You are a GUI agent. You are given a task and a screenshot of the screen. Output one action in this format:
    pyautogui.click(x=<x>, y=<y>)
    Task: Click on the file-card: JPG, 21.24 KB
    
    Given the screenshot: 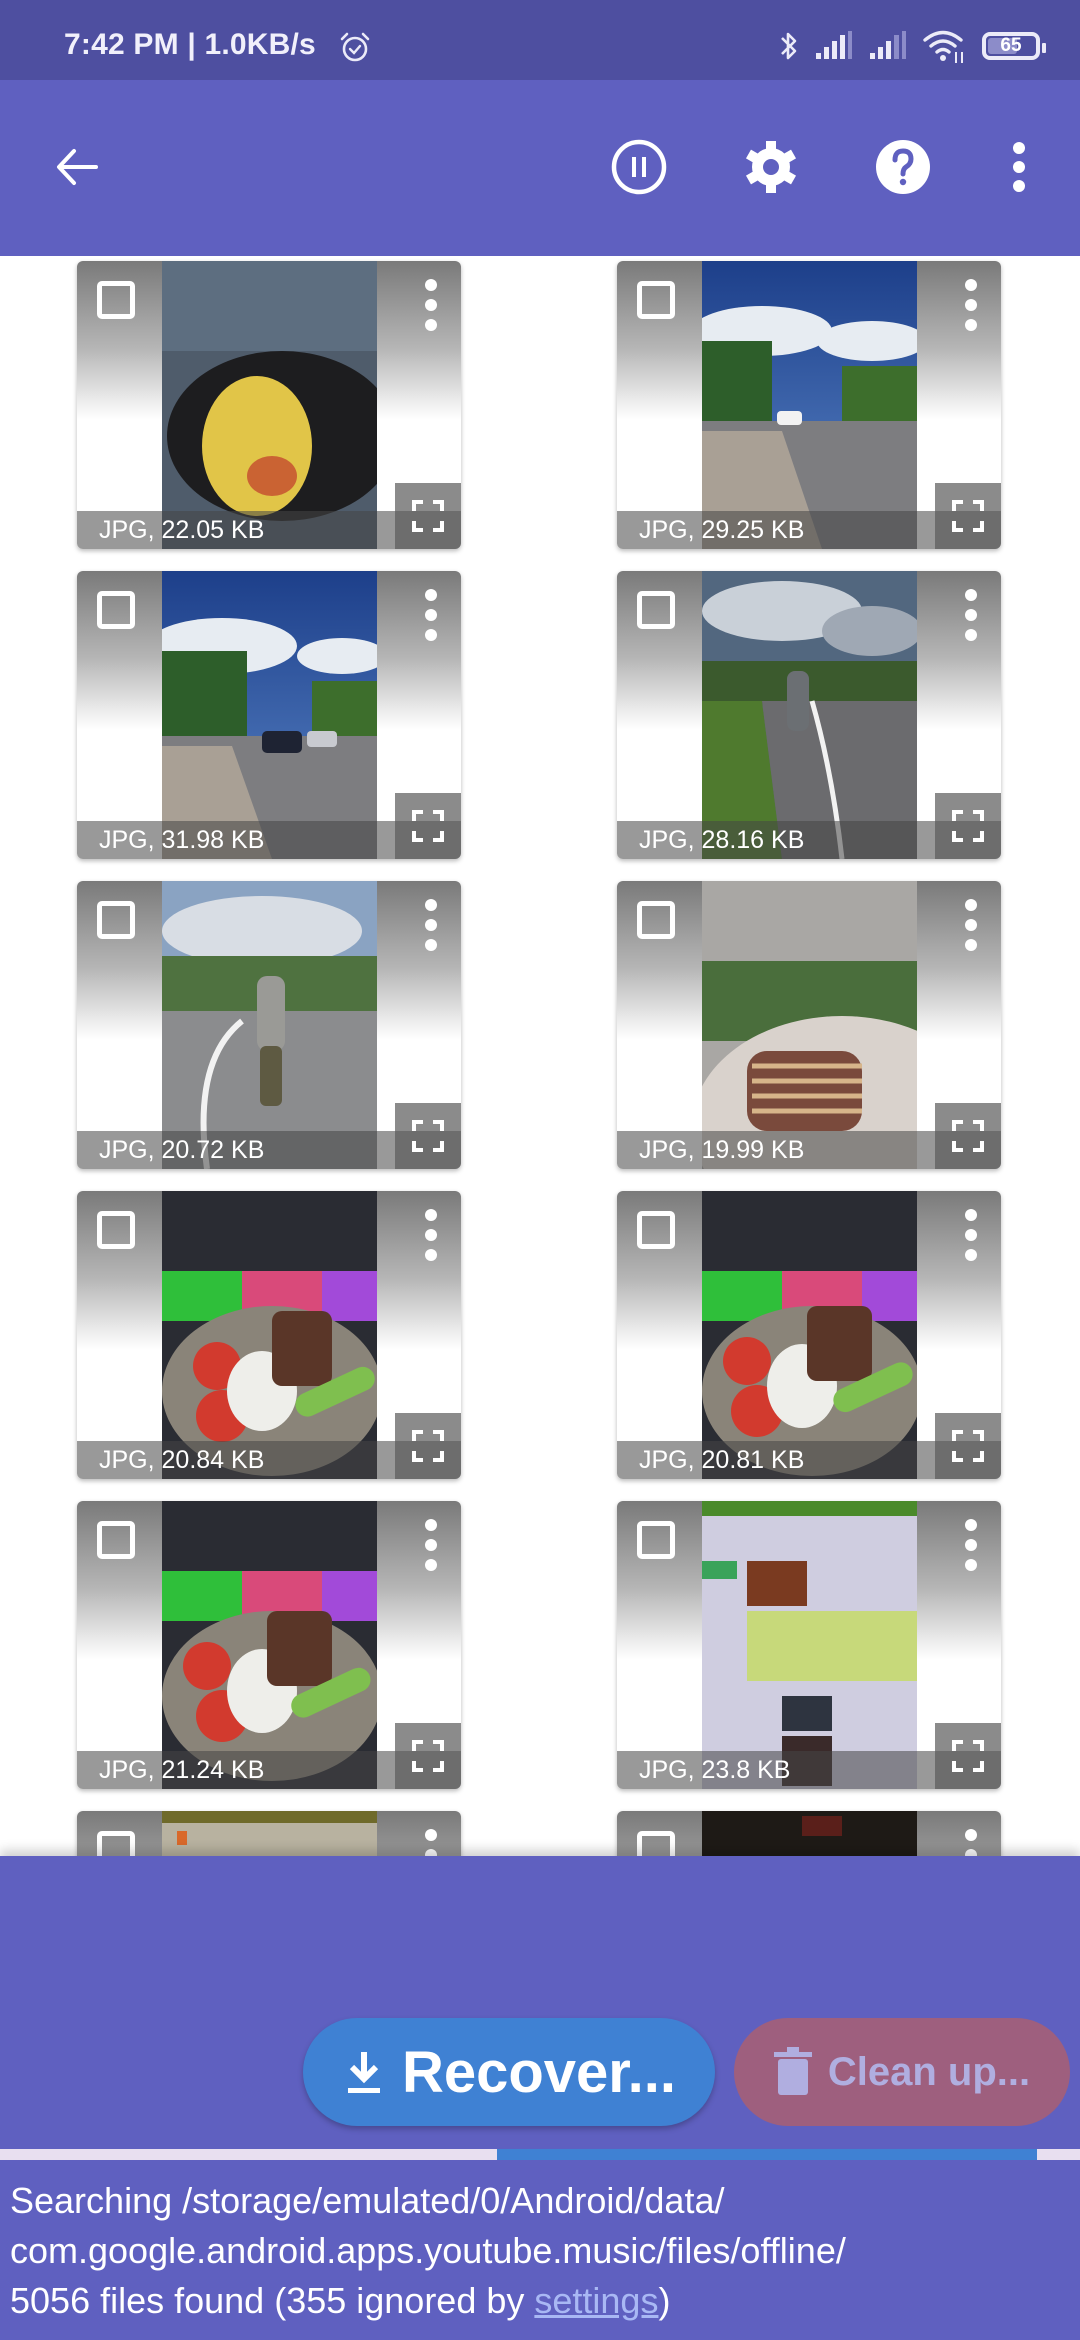 What is the action you would take?
    pyautogui.click(x=269, y=1645)
    